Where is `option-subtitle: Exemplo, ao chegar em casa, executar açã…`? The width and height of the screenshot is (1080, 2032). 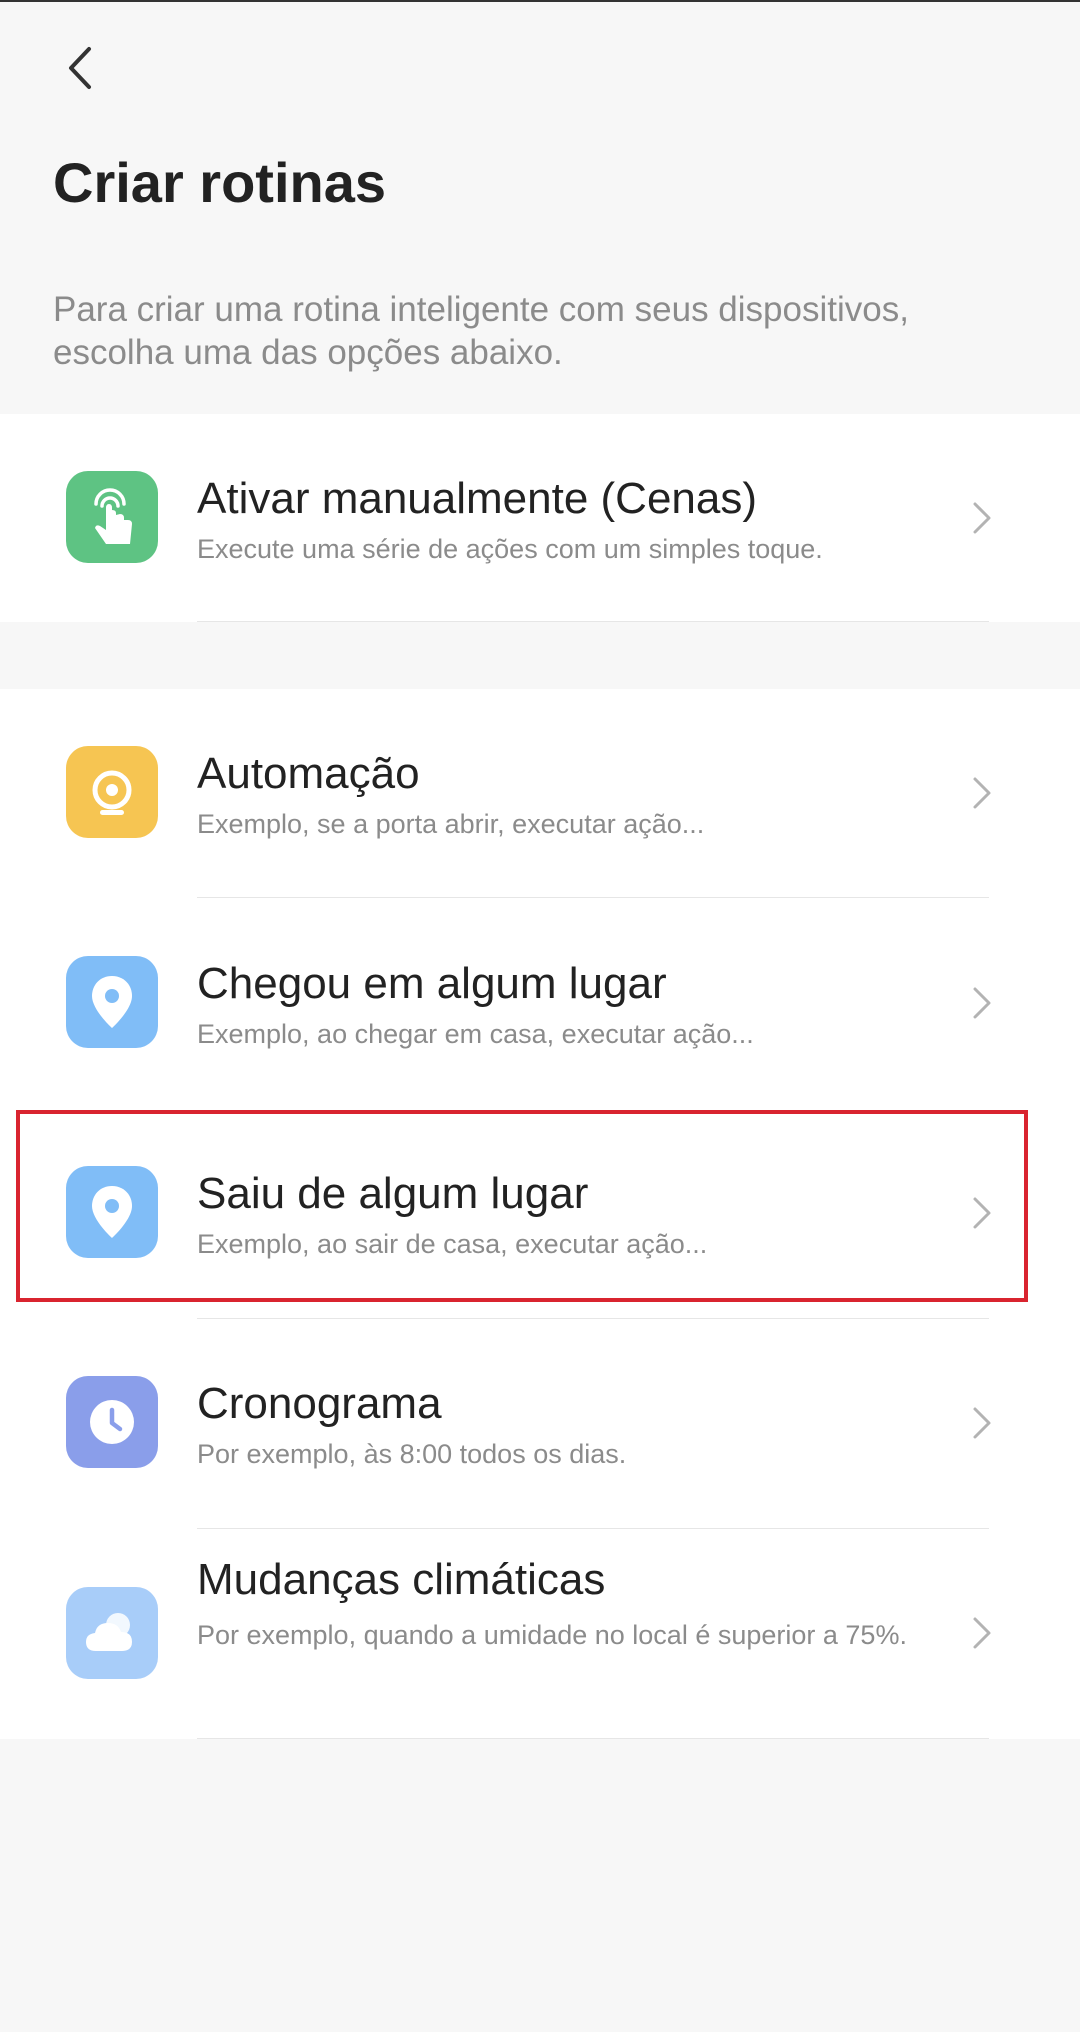 option-subtitle: Exemplo, ao chegar em casa, executar açã… is located at coordinates (475, 1034).